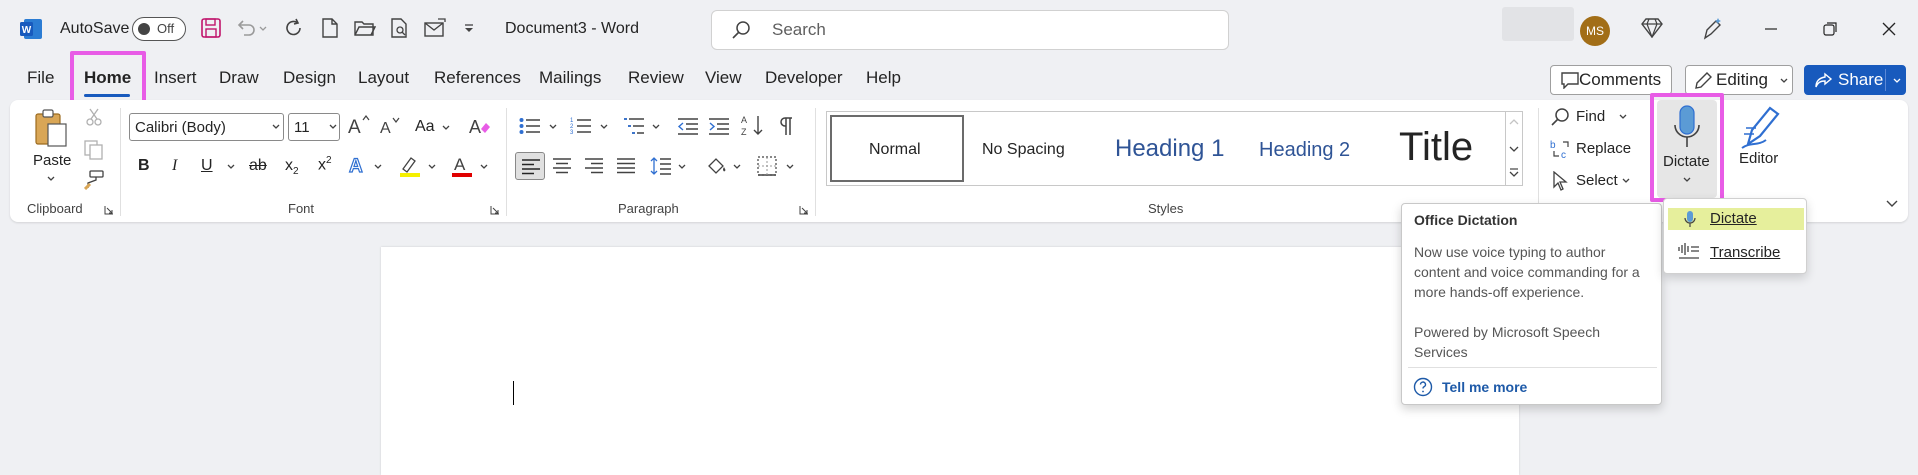  What do you see at coordinates (1561, 117) in the screenshot?
I see `find-icon` at bounding box center [1561, 117].